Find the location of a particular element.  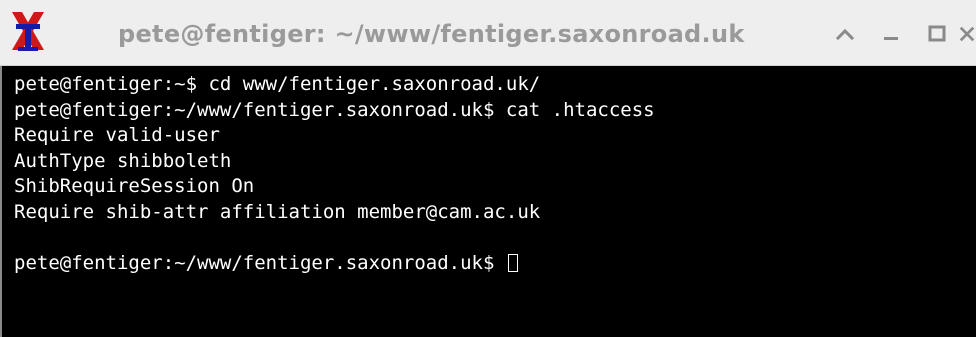

close-icon is located at coordinates (967, 34).